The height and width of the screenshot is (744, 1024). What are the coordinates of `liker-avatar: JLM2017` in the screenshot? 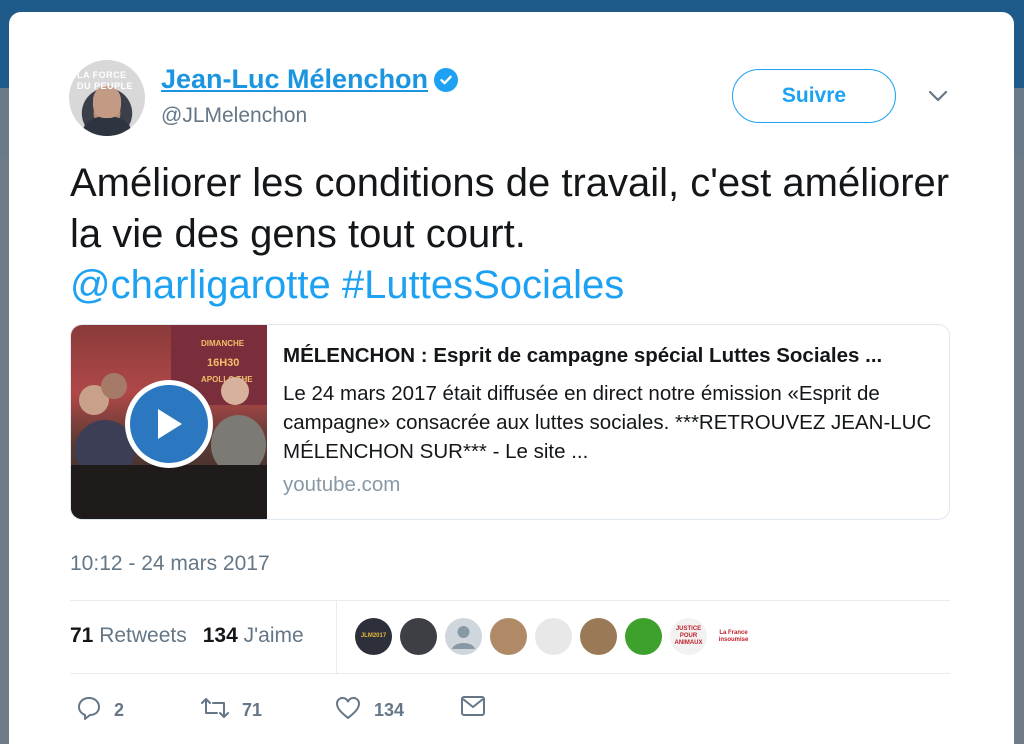 It's located at (373, 636).